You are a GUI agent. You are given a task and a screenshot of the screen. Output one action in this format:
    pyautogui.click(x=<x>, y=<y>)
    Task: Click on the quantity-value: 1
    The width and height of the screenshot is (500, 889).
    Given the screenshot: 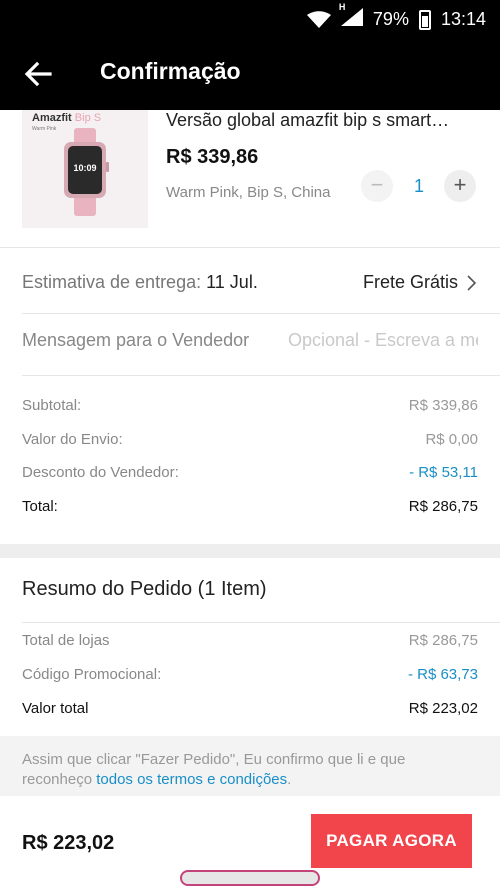 What is the action you would take?
    pyautogui.click(x=418, y=186)
    